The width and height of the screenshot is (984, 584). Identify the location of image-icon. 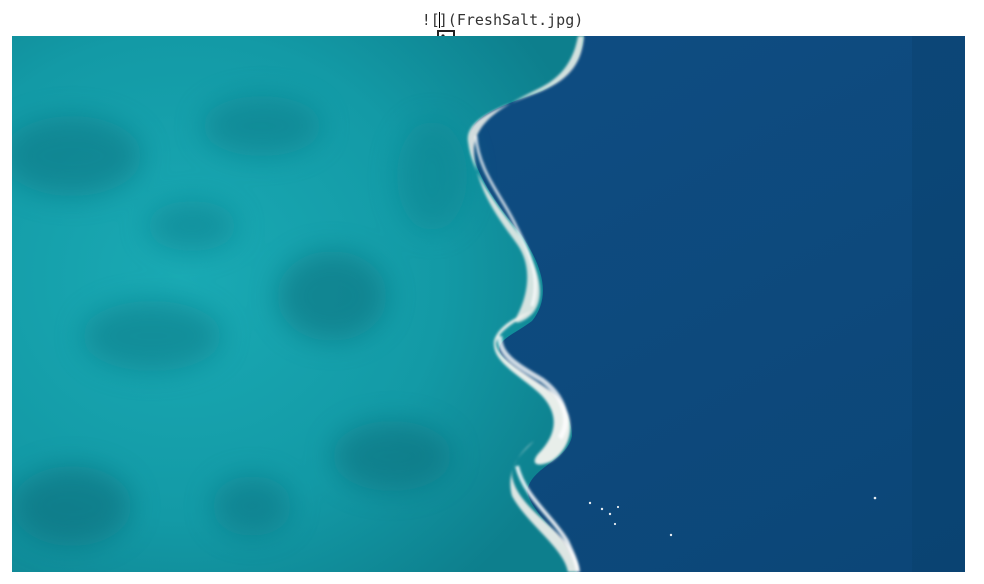
(428, 29).